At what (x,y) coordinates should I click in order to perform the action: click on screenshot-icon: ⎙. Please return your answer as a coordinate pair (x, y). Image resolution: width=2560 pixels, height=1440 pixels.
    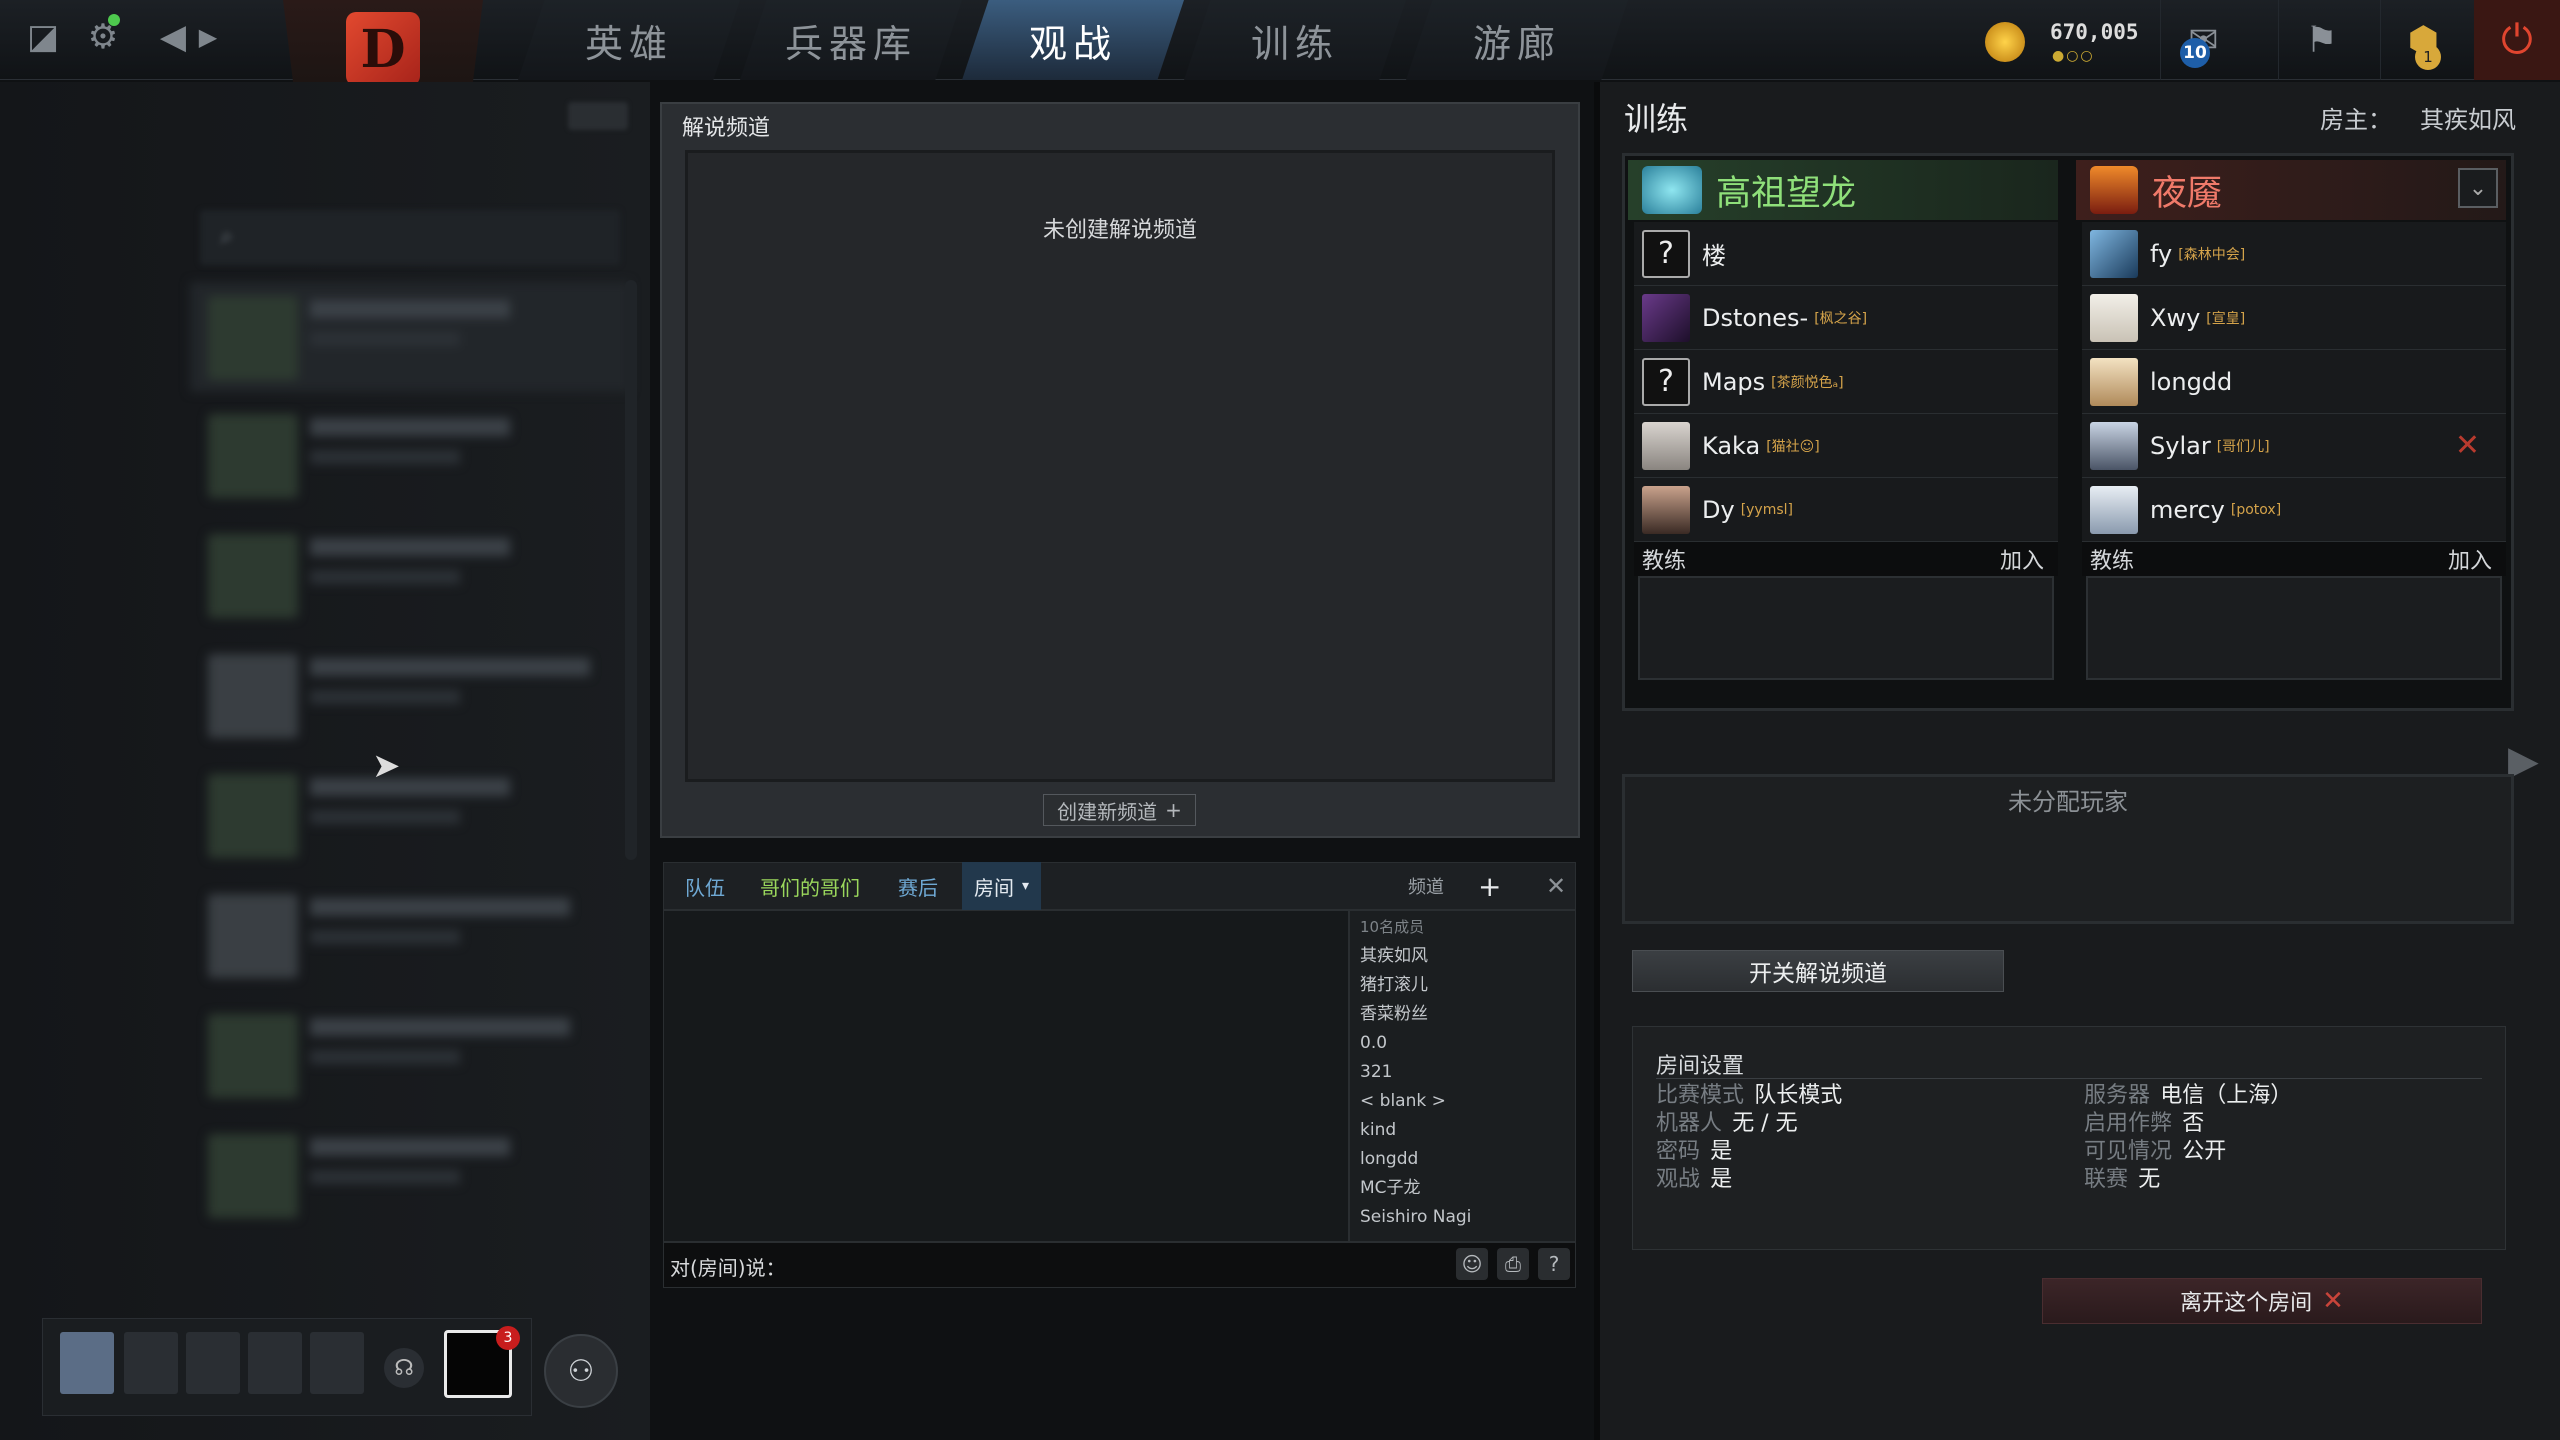
    Looking at the image, I should click on (1513, 1264).